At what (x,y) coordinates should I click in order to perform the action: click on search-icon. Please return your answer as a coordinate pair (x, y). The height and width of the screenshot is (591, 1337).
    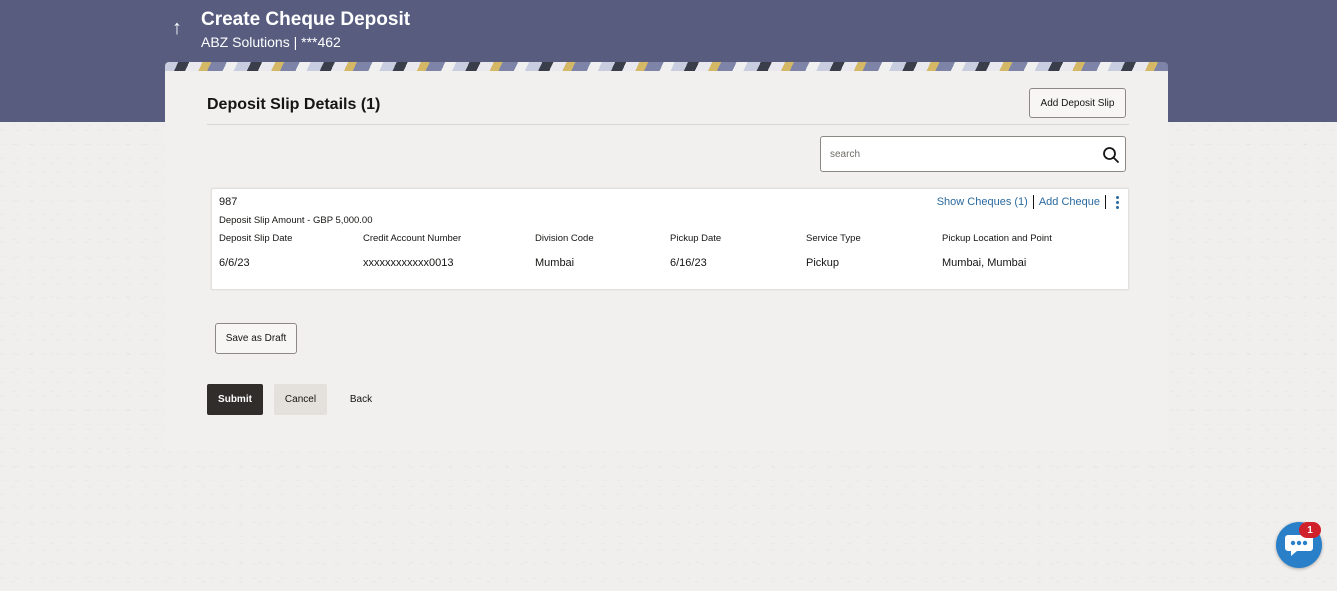
    Looking at the image, I should click on (1111, 155).